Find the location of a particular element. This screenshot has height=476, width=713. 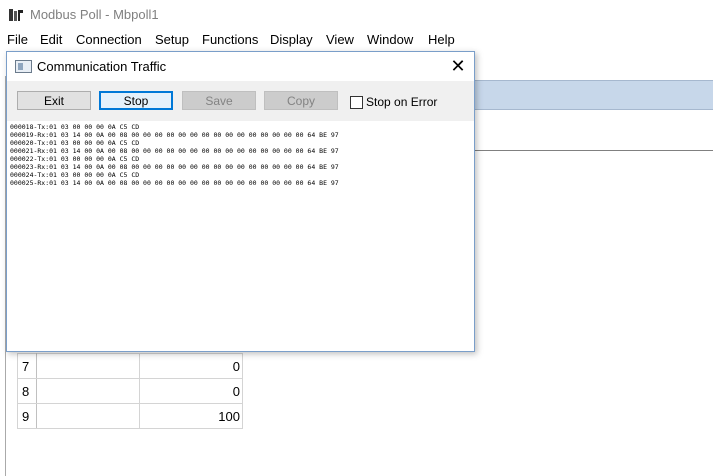

stop-on-error-checkbox is located at coordinates (356, 102).